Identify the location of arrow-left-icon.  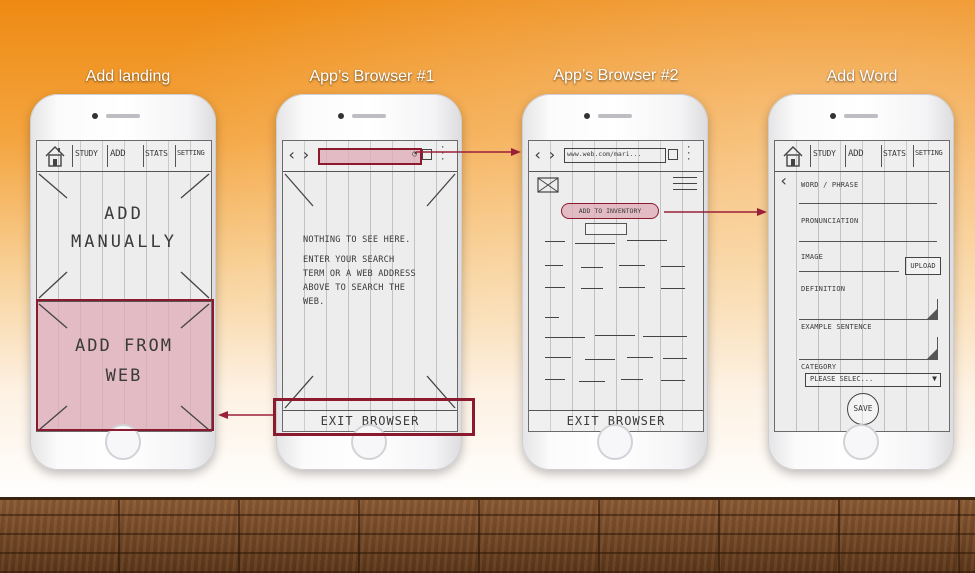
(223, 415).